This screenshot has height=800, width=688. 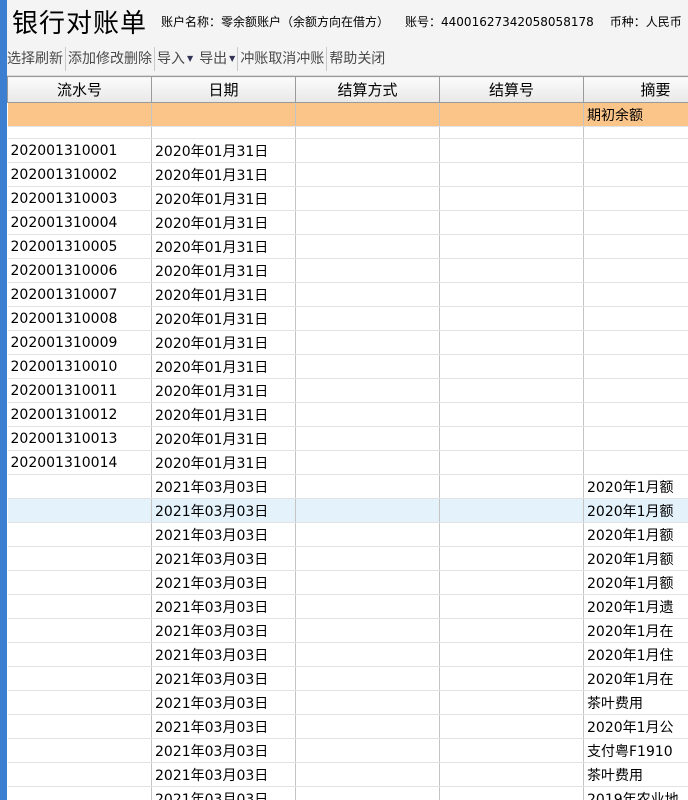 What do you see at coordinates (347, 390) in the screenshot?
I see `table-row: 202001310011 2020年01月31日` at bounding box center [347, 390].